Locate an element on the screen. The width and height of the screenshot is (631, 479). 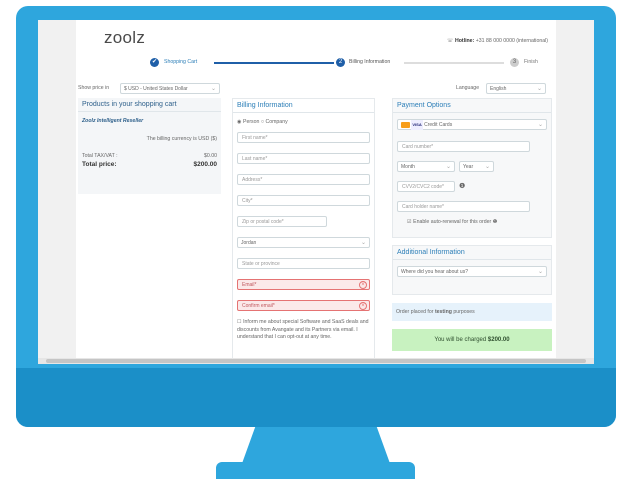
cart-title: Products in your shopping cart is located at coordinates (149, 105).